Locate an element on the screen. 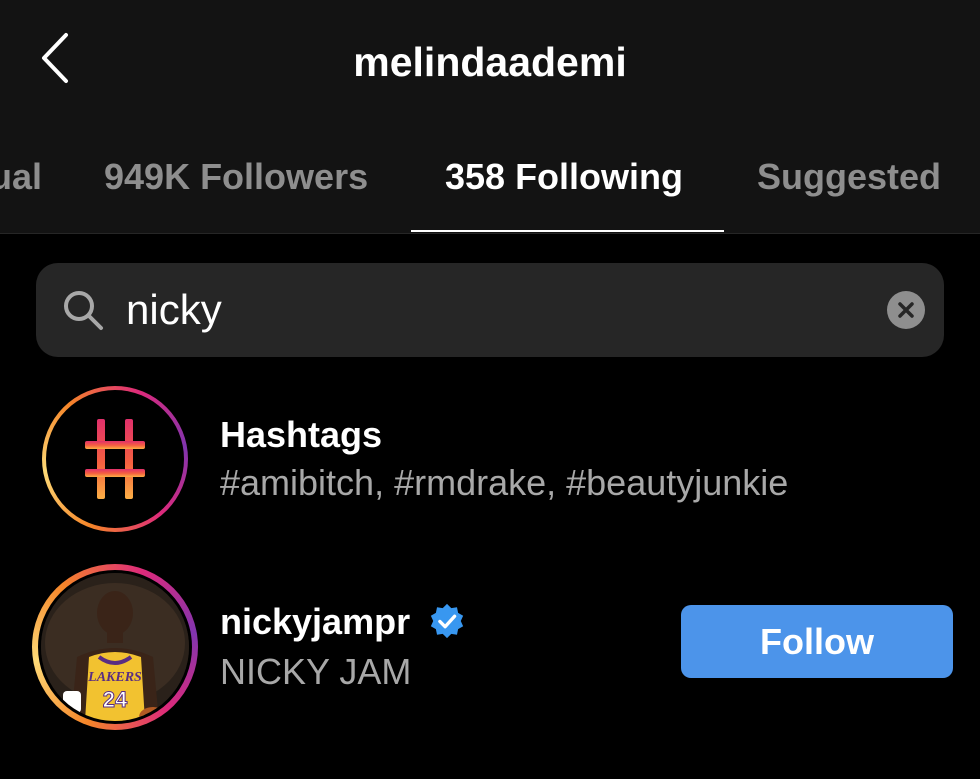 The image size is (980, 779). player-photo: LAKERS 24 is located at coordinates (115, 647).